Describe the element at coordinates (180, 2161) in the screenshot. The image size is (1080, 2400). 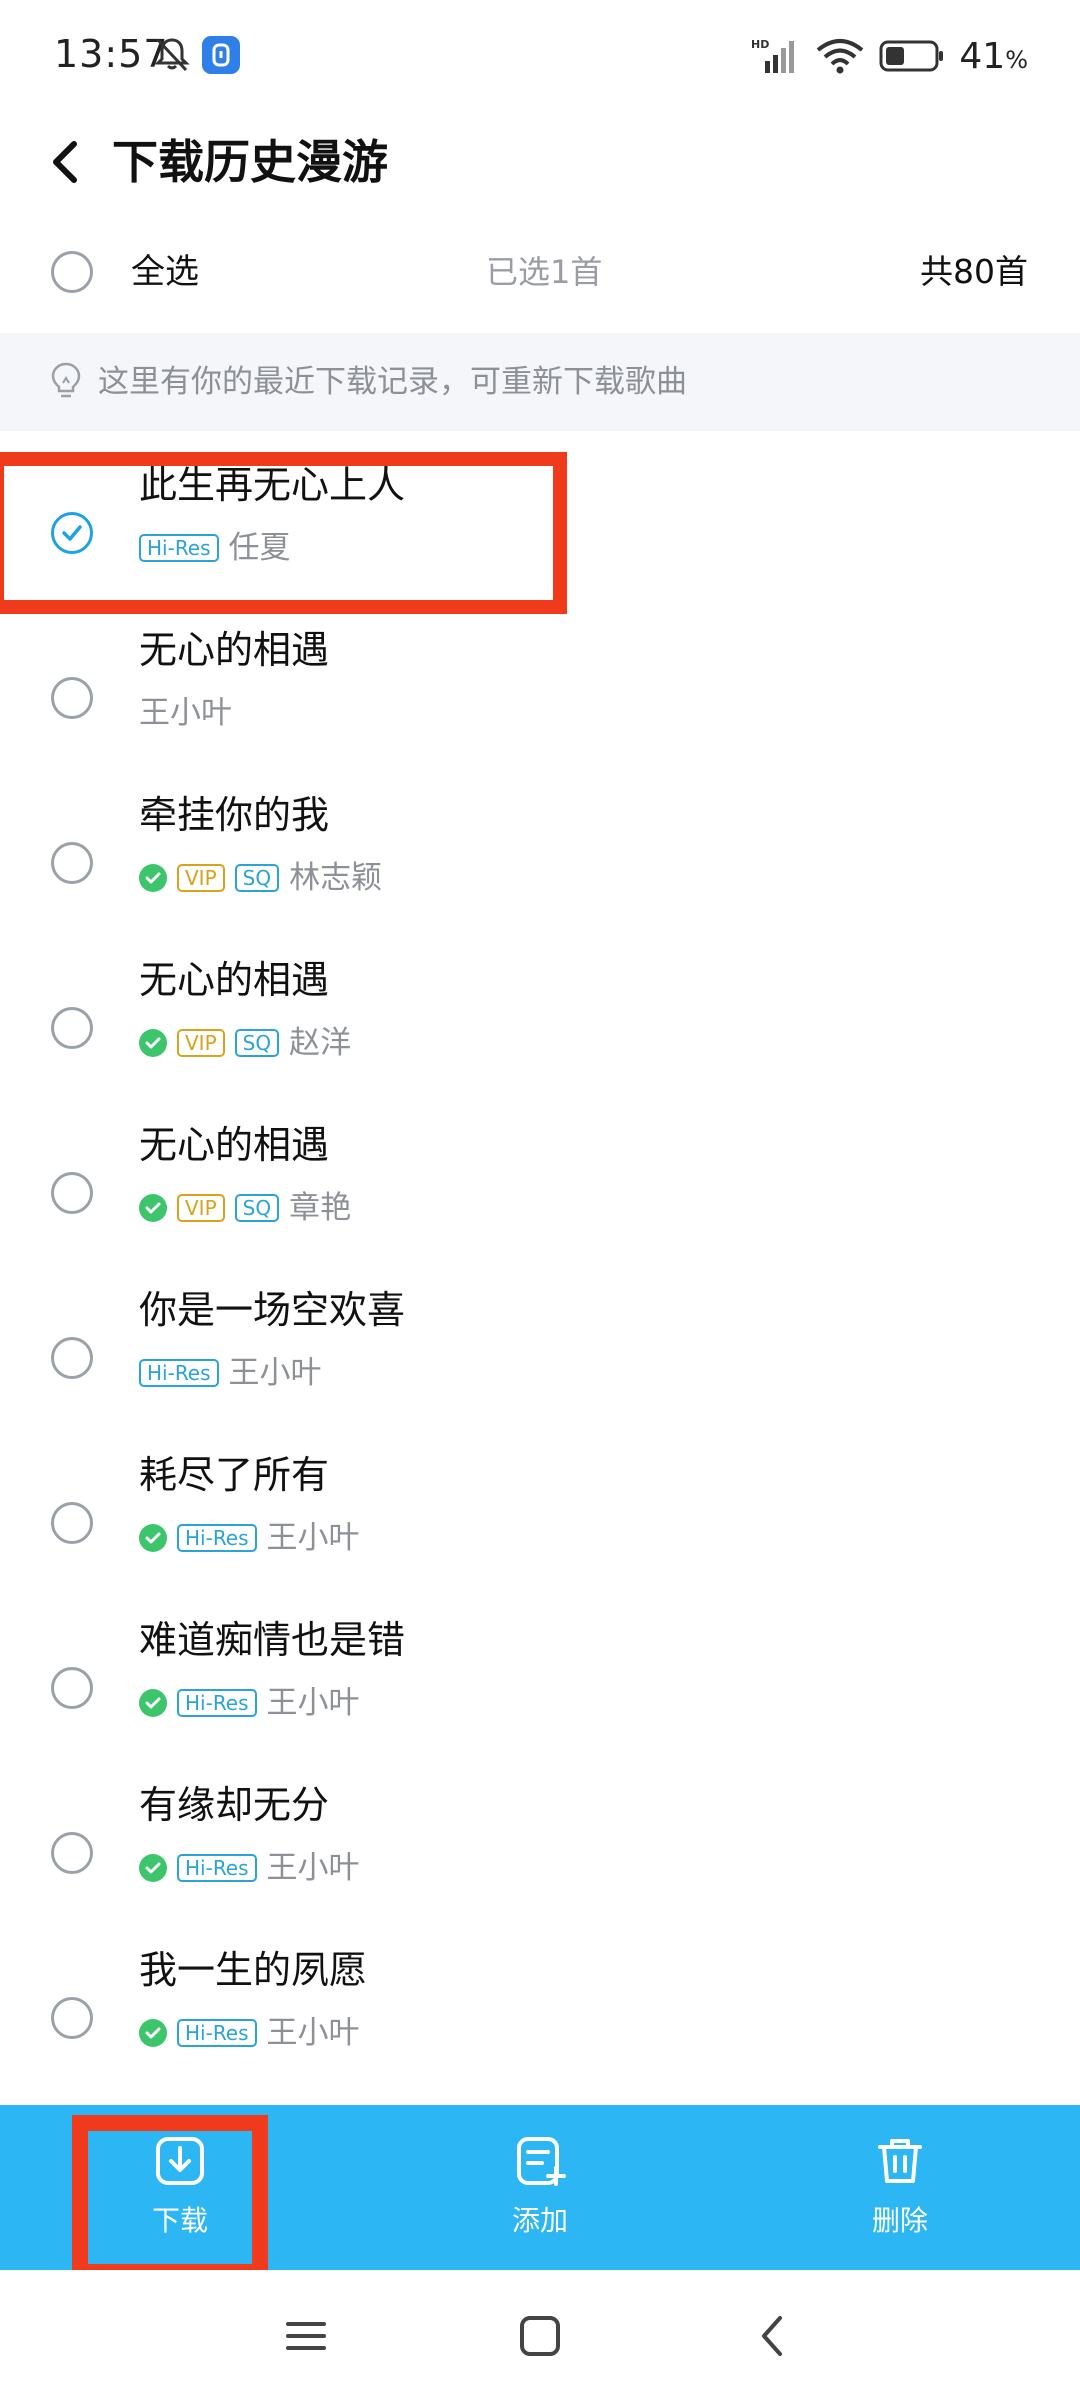
I see `download-icon` at that location.